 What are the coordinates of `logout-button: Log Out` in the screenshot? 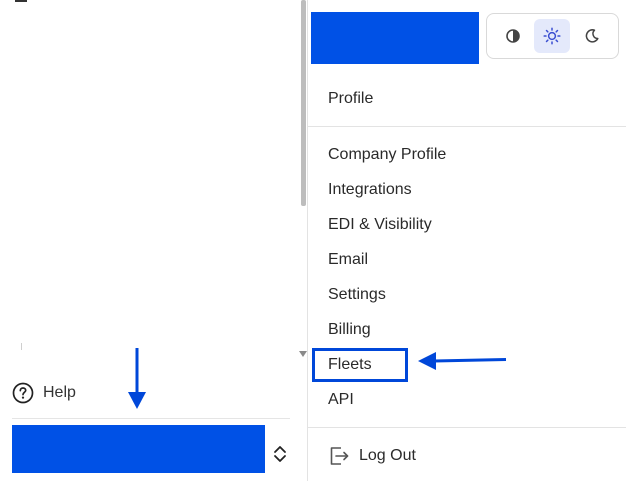 It's located at (372, 456).